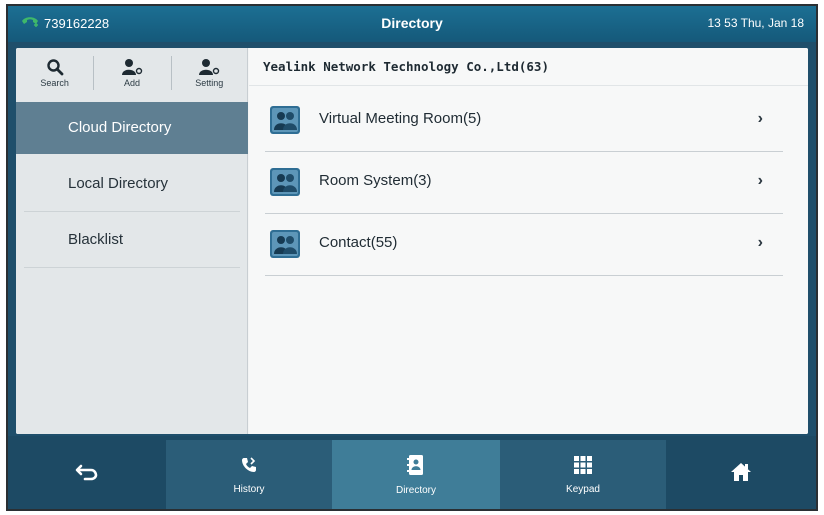 The width and height of the screenshot is (824, 515). Describe the element at coordinates (30, 23) in the screenshot. I see `handset-icon` at that location.